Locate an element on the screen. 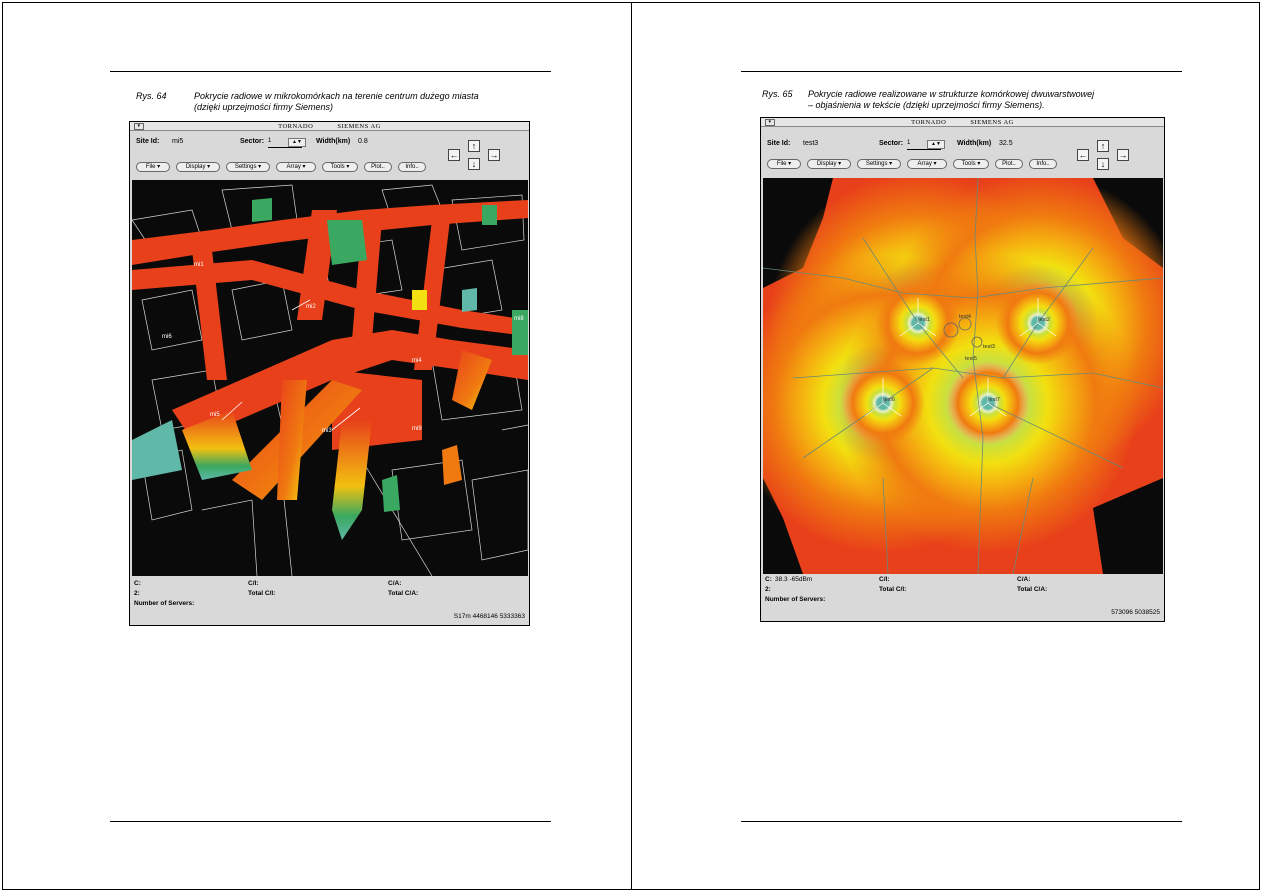 The image size is (1263, 893). right-header-rule is located at coordinates (961, 71).